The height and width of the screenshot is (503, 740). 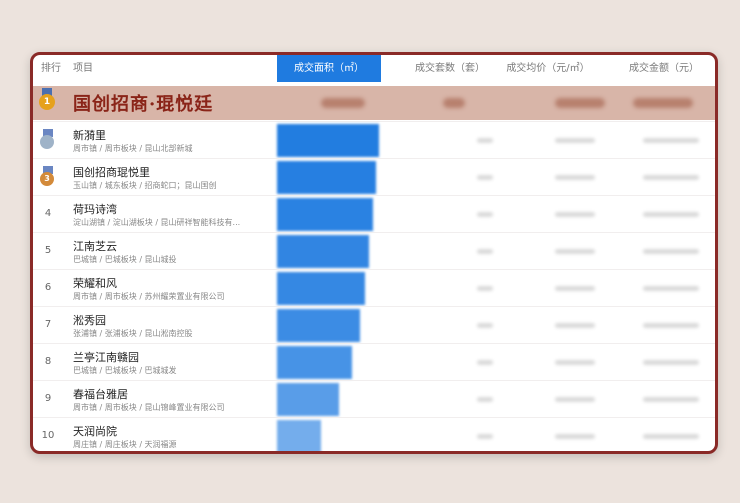 I want to click on project-location: 玉山镇 / 城东板块 / 招商蛇口；昆山国创, so click(x=145, y=185).